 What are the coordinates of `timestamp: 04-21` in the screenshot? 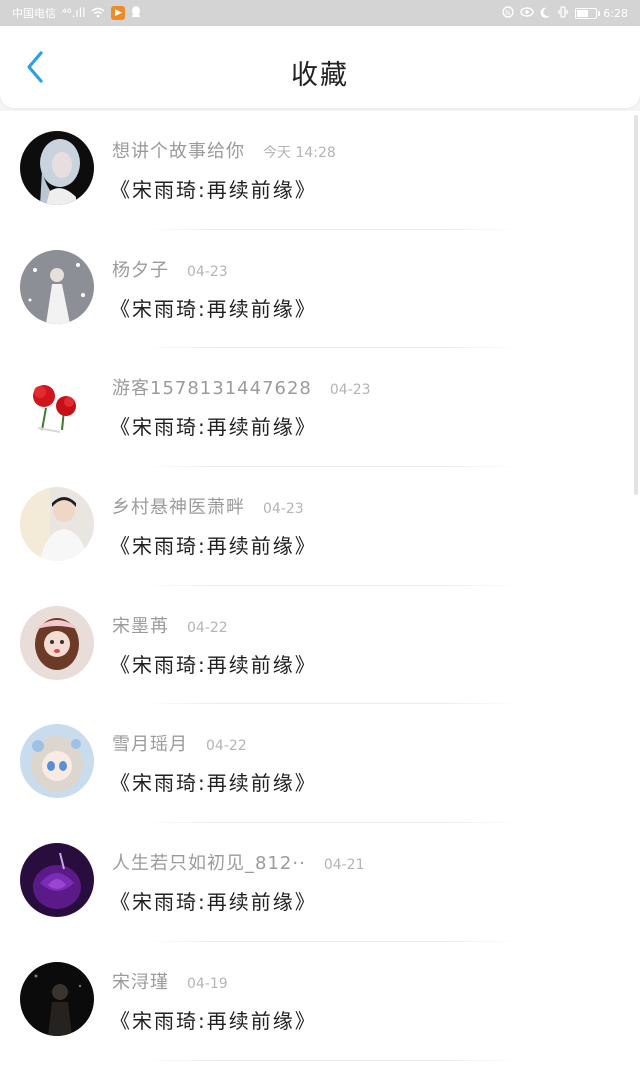 It's located at (344, 865).